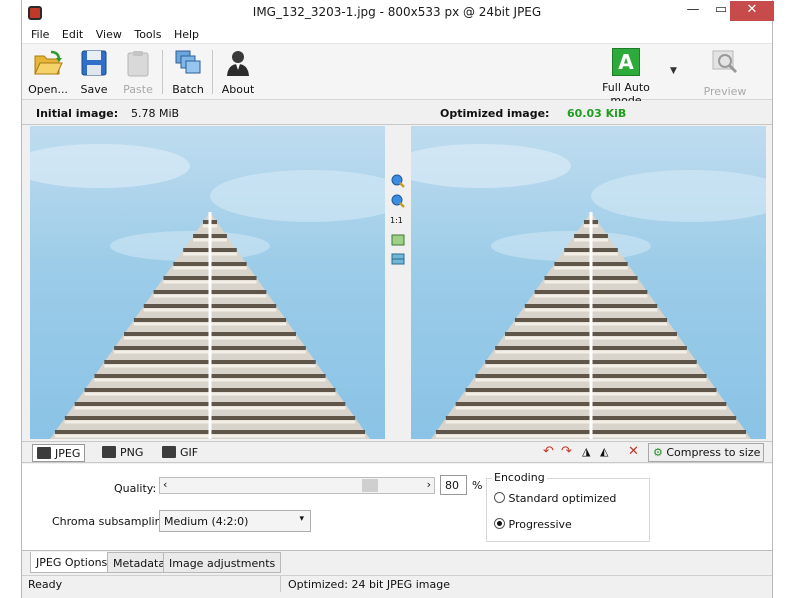  Describe the element at coordinates (94, 63) in the screenshot. I see `floppy-disk-icon` at that location.